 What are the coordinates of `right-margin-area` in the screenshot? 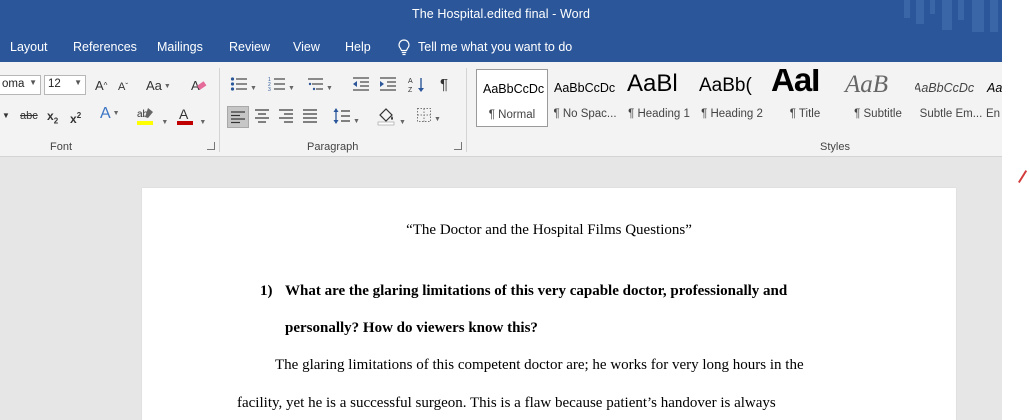 It's located at (1015, 210).